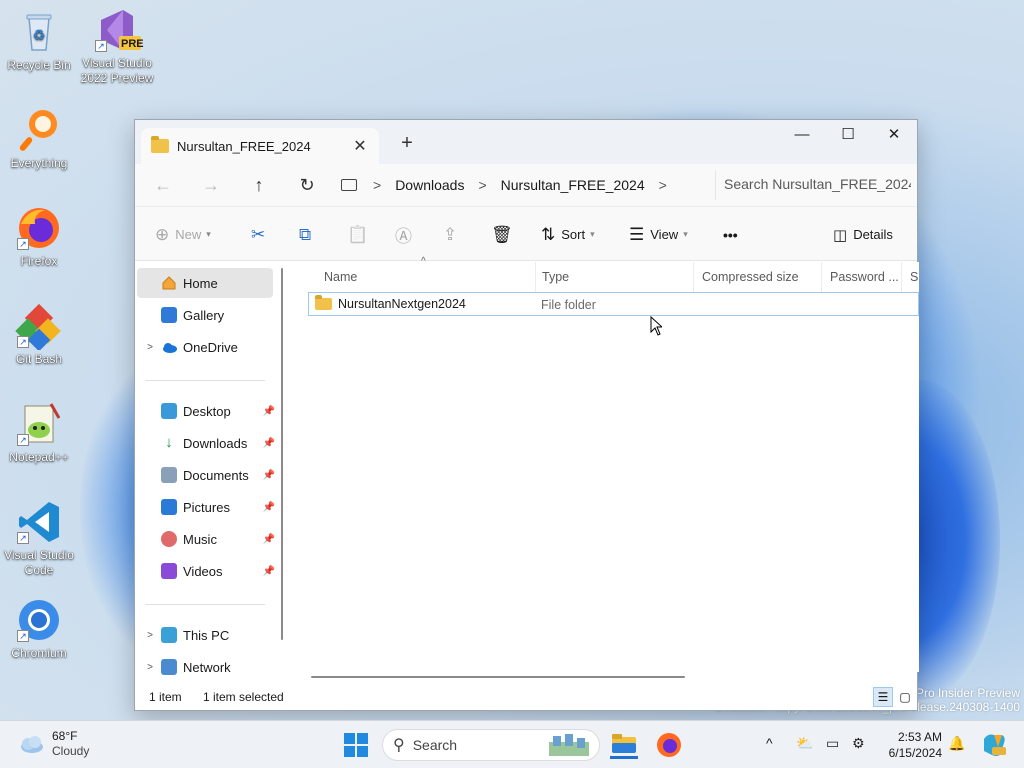  I want to click on this-pc-icon, so click(349, 185).